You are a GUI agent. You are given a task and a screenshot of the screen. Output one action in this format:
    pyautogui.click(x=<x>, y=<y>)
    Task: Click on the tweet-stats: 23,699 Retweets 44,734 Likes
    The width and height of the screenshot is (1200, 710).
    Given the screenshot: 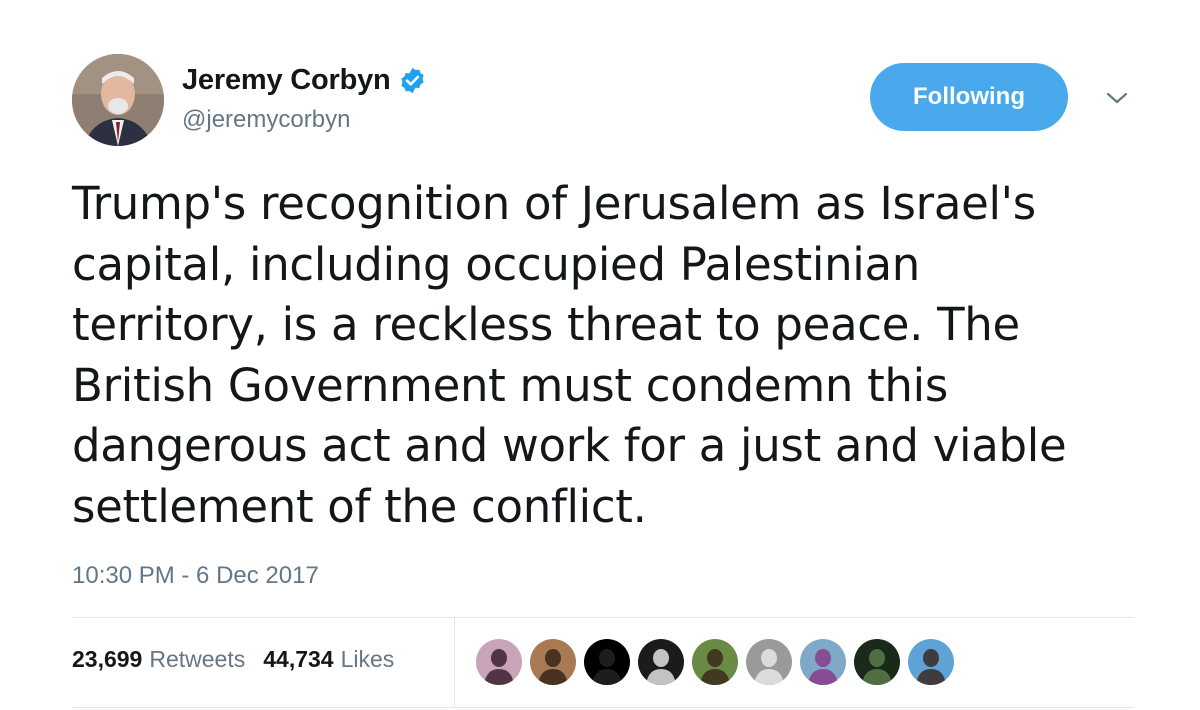 What is the action you would take?
    pyautogui.click(x=242, y=659)
    